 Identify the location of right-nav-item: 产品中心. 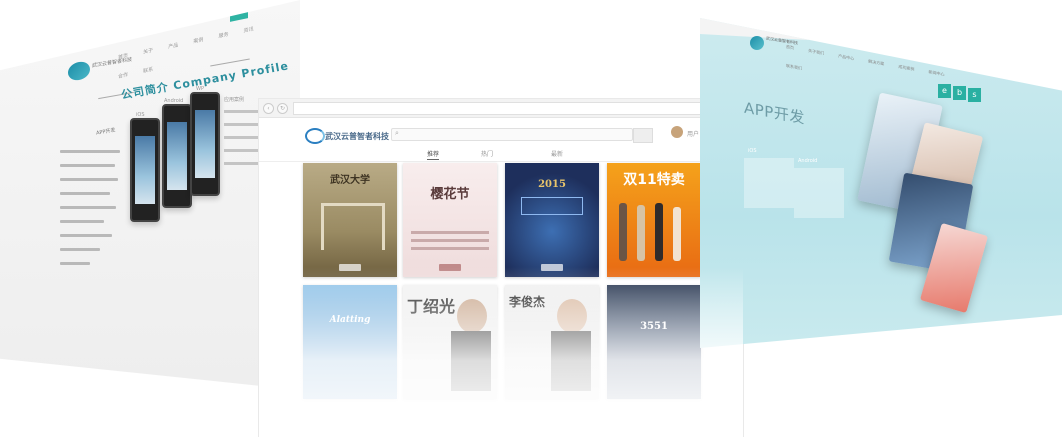
(846, 57).